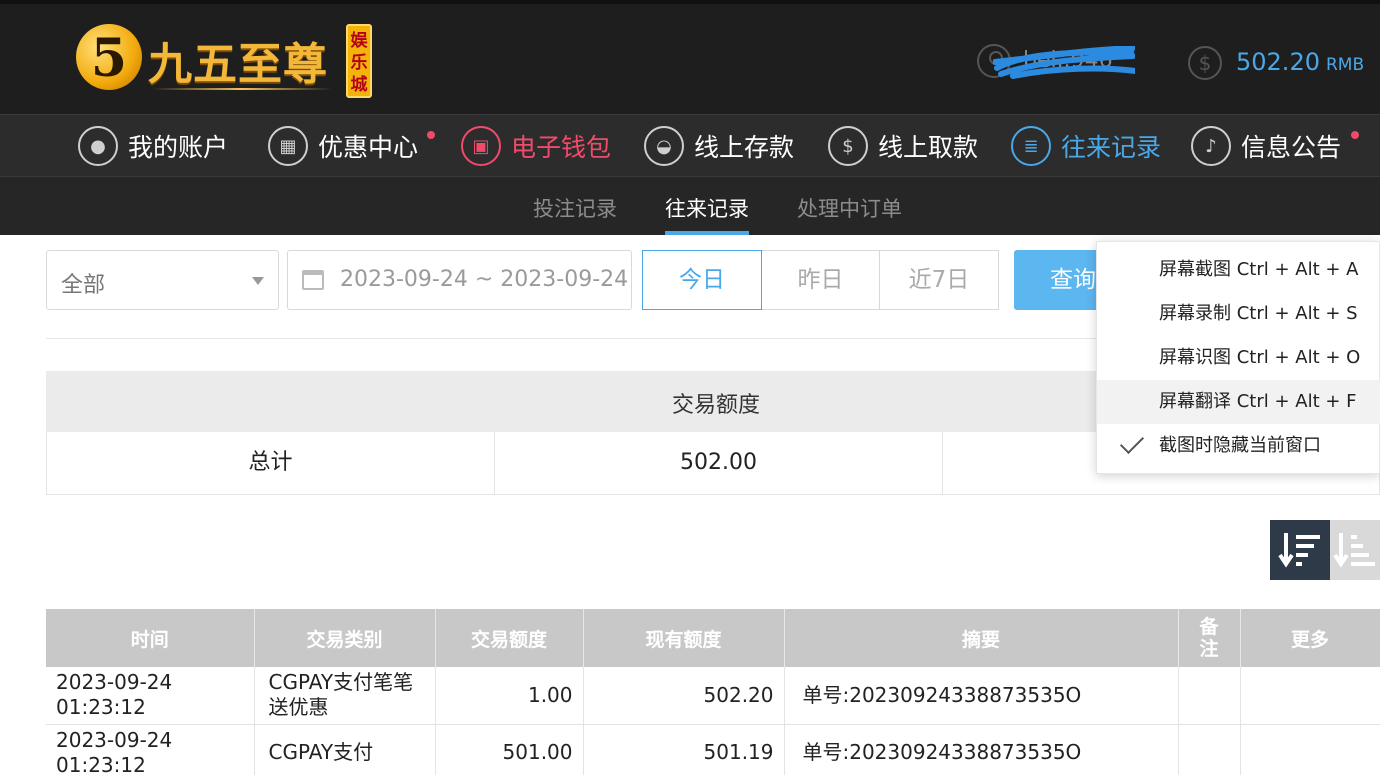  I want to click on nav-e-wallet: ▣ 电子钱包, so click(536, 146).